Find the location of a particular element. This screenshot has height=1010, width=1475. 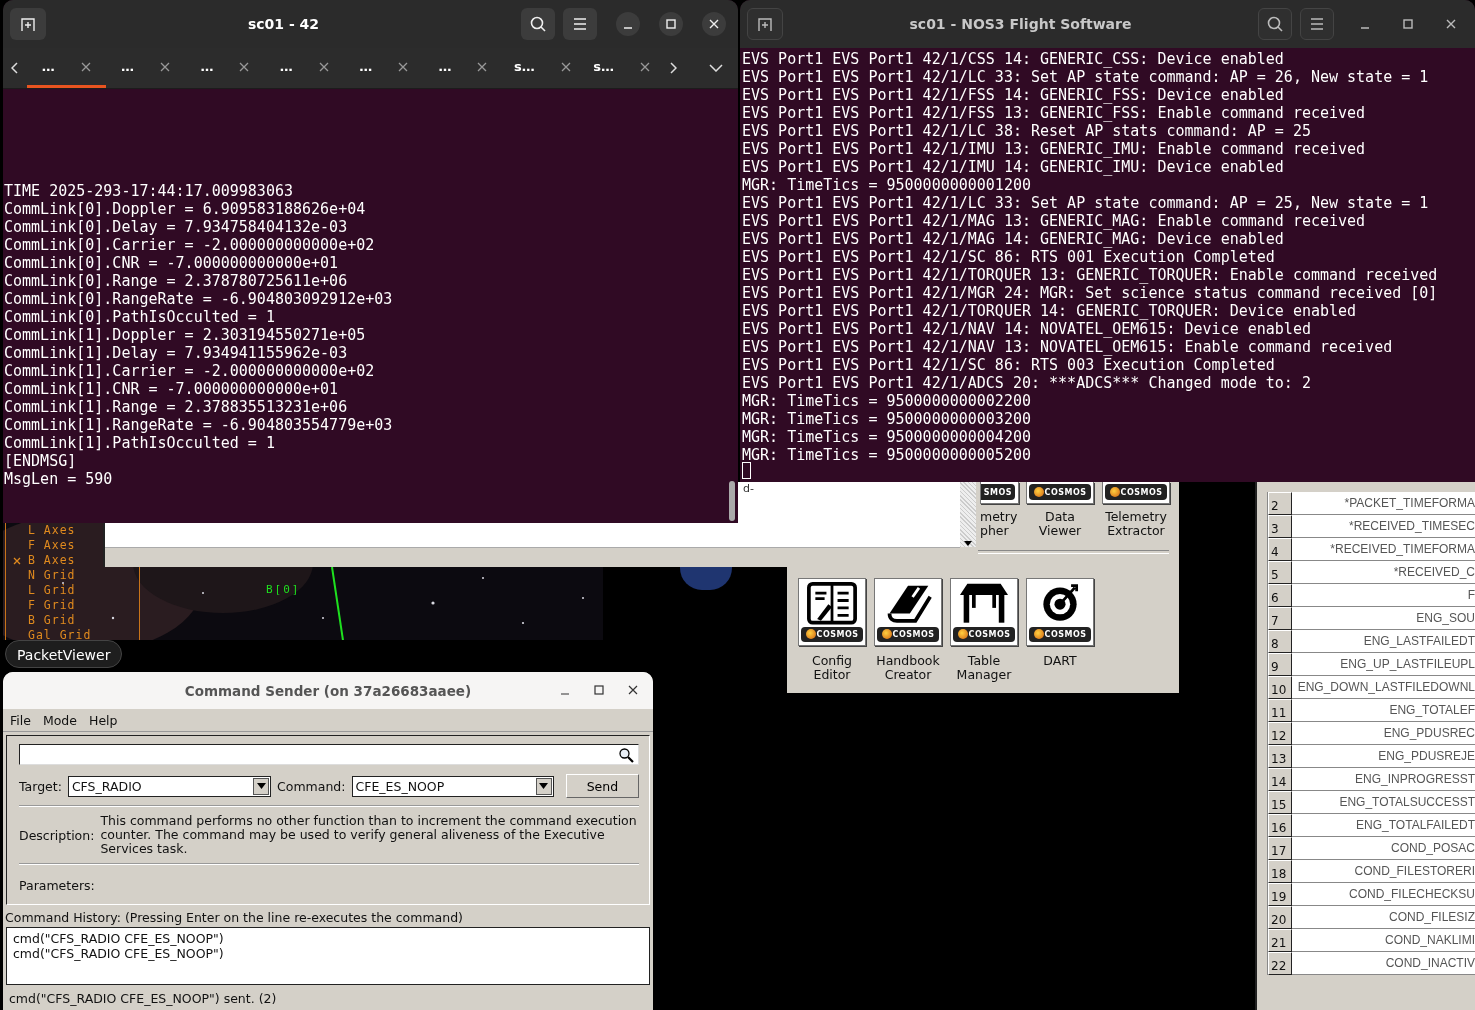

menu-item: B Grid is located at coordinates (41, 620).